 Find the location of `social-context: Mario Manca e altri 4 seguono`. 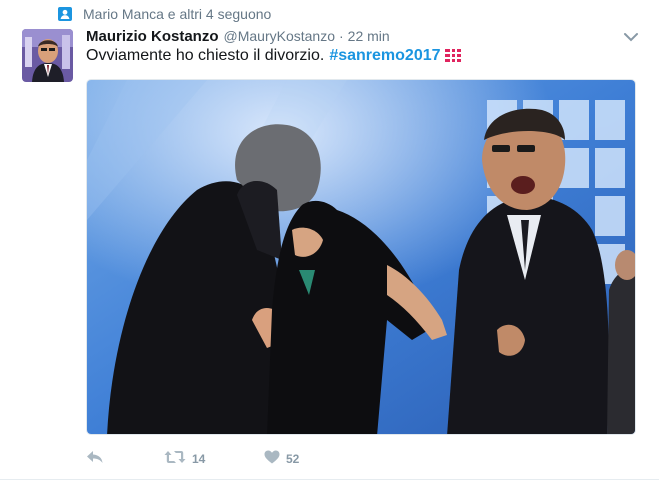

social-context: Mario Manca e altri 4 seguono is located at coordinates (164, 14).